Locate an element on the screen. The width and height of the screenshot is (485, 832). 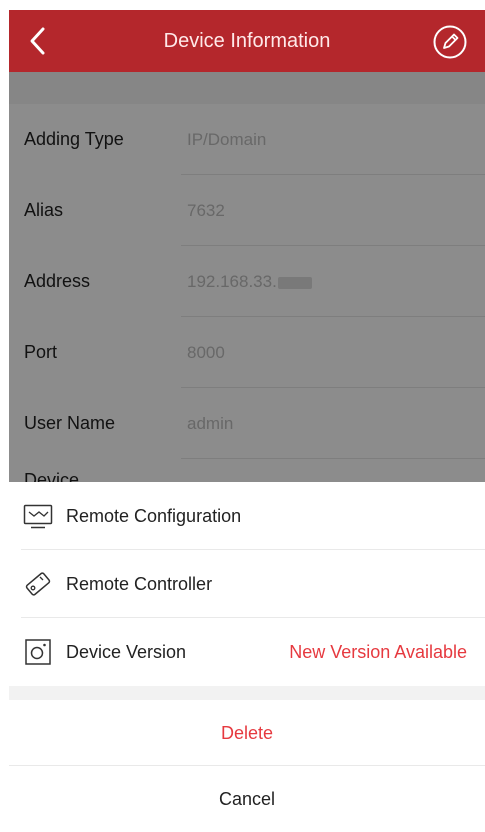
edit-button is located at coordinates (450, 42).